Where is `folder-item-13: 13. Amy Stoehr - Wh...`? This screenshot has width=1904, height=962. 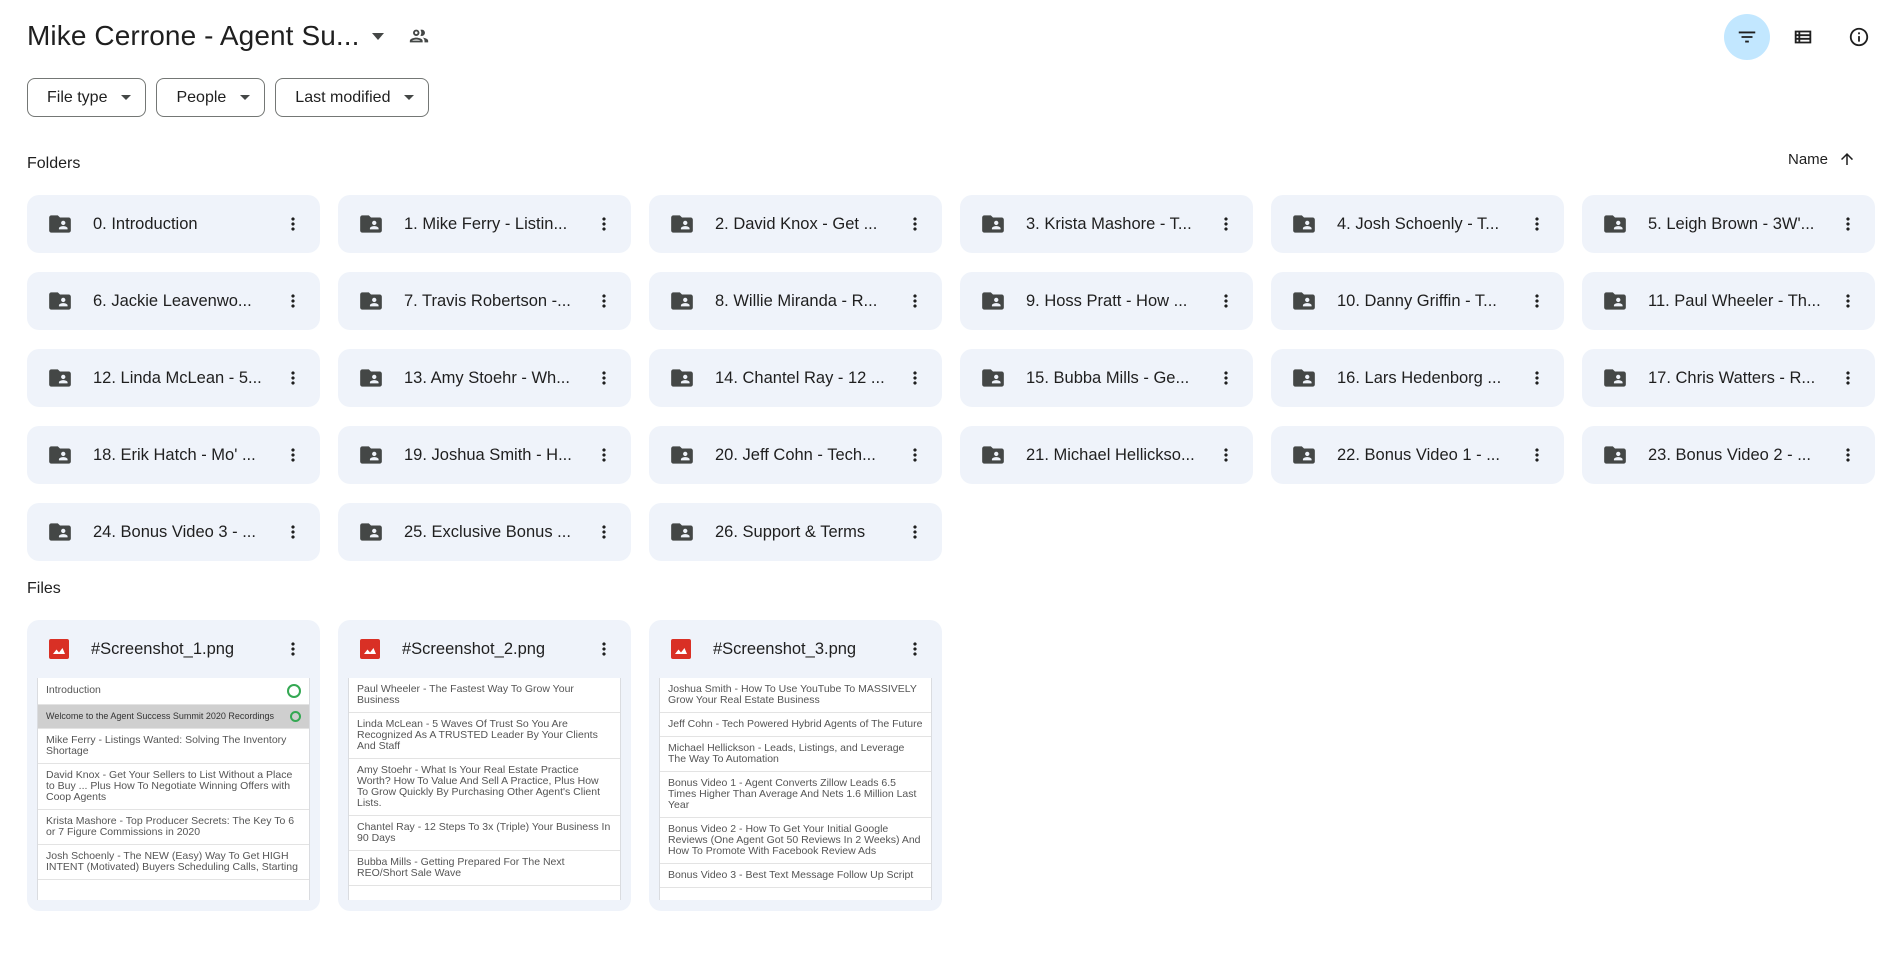 folder-item-13: 13. Amy Stoehr - Wh... is located at coordinates (484, 378).